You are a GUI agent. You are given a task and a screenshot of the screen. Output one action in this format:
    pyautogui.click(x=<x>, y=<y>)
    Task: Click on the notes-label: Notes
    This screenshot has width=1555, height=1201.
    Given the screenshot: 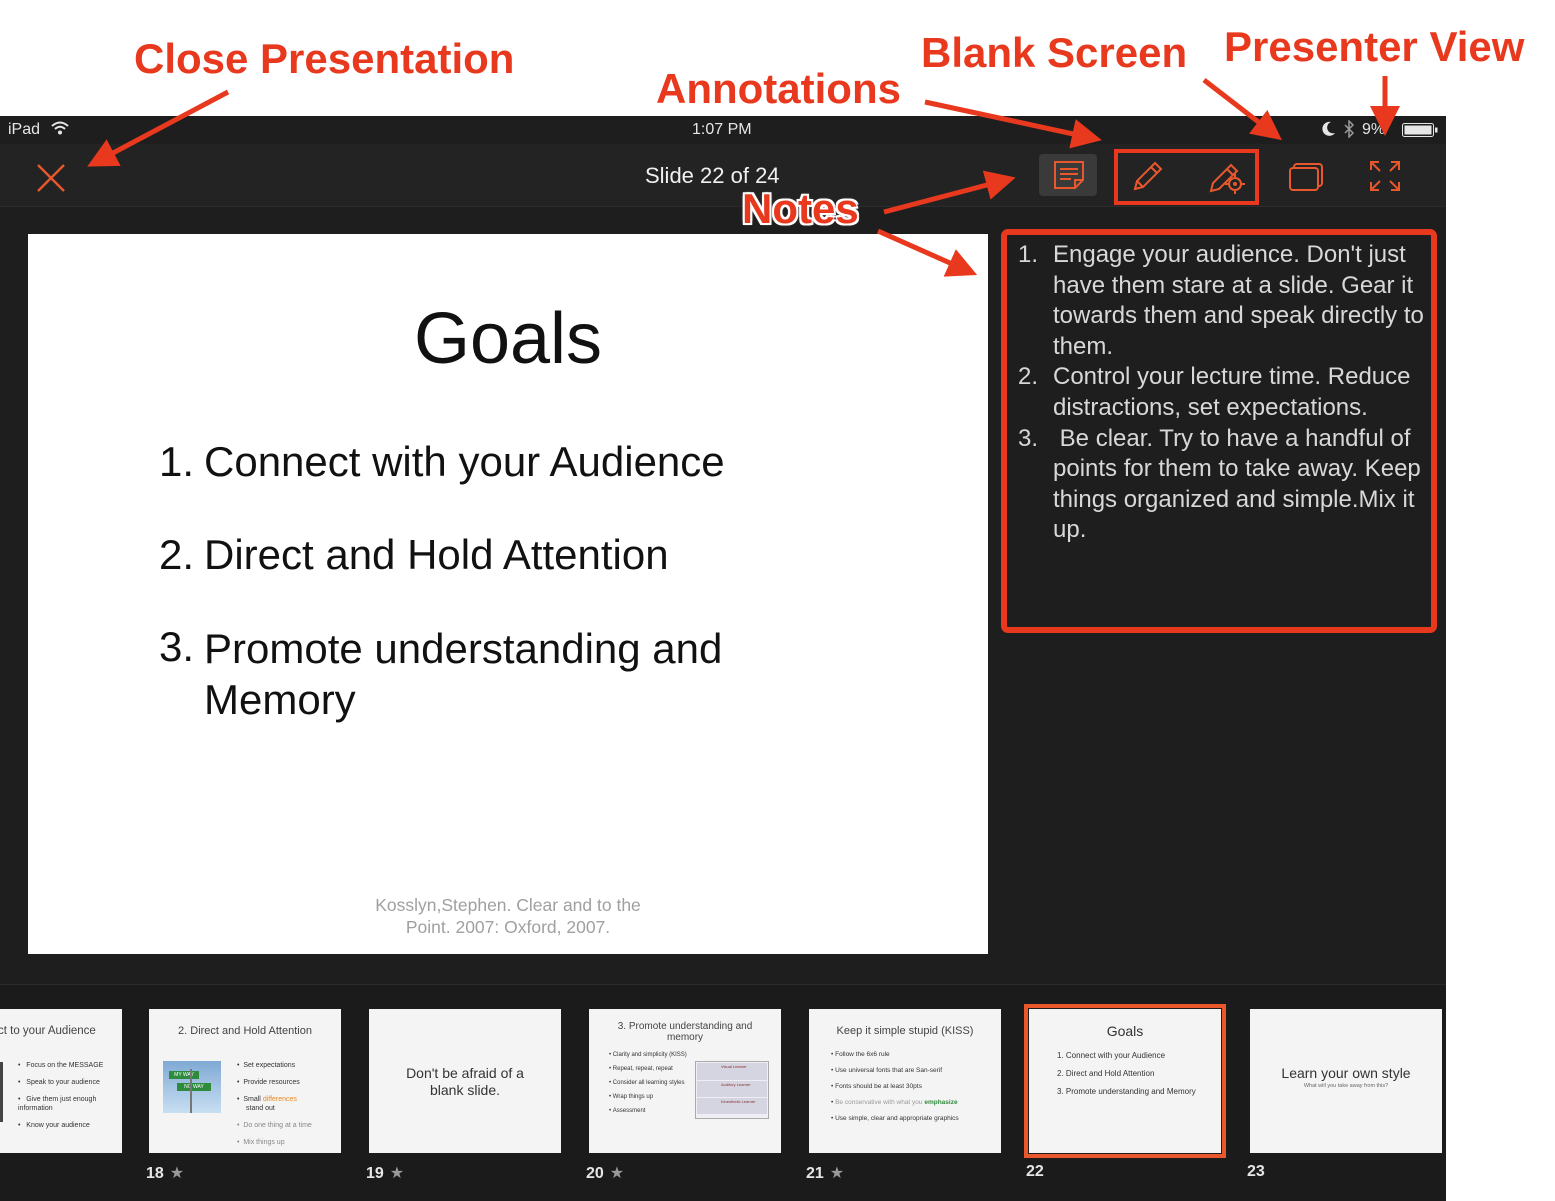 What is the action you would take?
    pyautogui.click(x=800, y=208)
    